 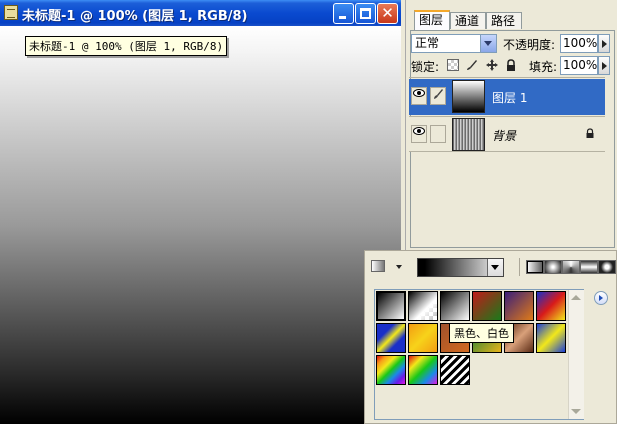 What do you see at coordinates (590, 133) in the screenshot?
I see `padlock-icon` at bounding box center [590, 133].